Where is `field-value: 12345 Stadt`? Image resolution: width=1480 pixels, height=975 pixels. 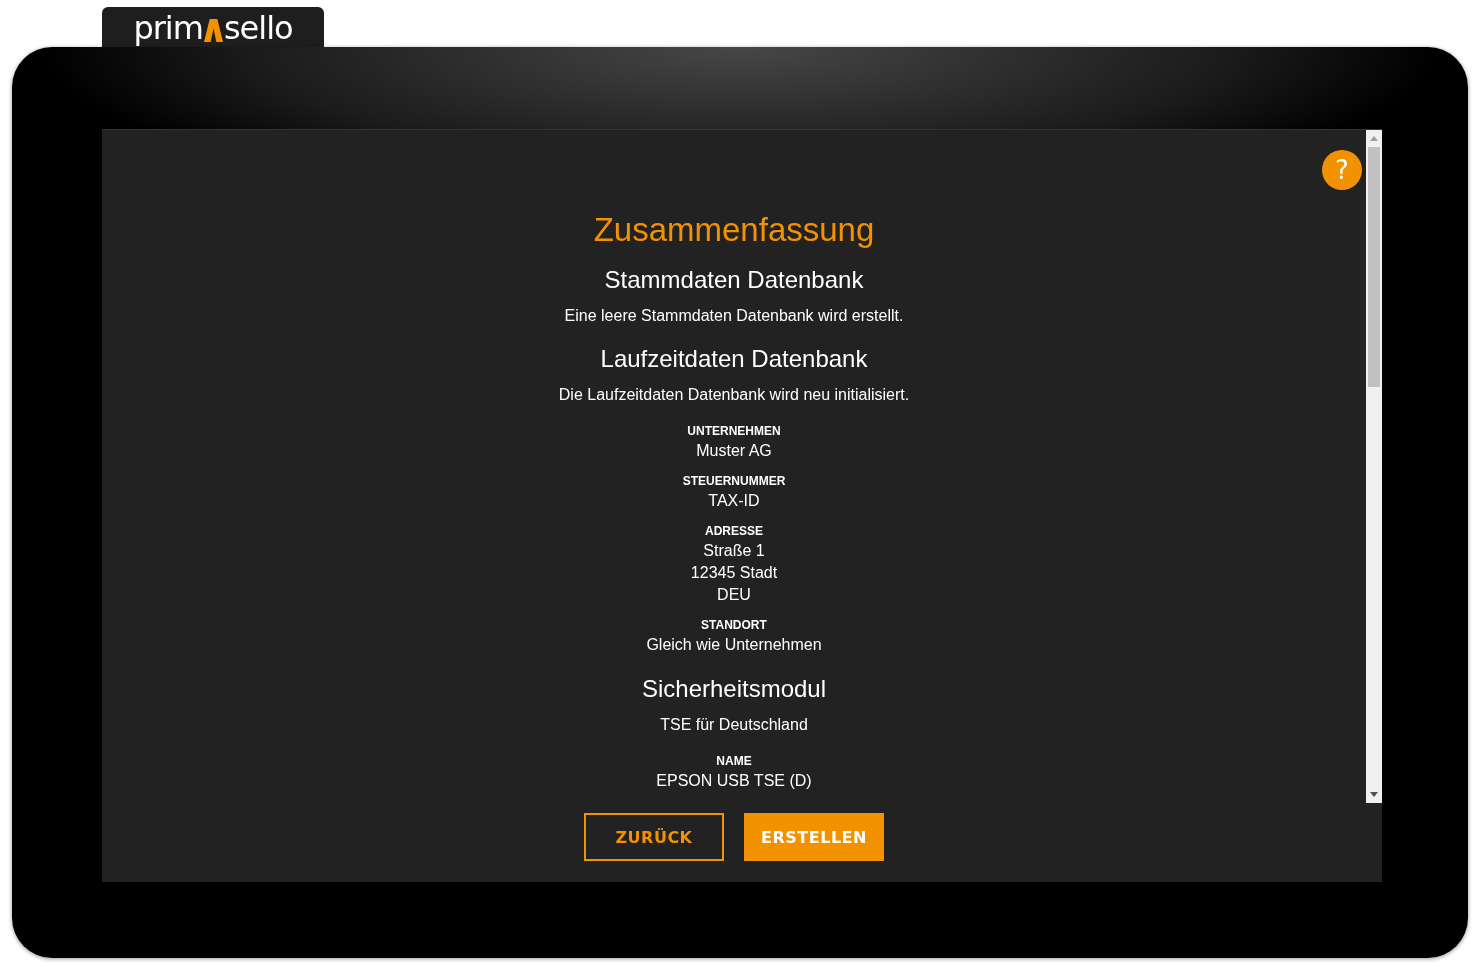
field-value: 12345 Stadt is located at coordinates (734, 573).